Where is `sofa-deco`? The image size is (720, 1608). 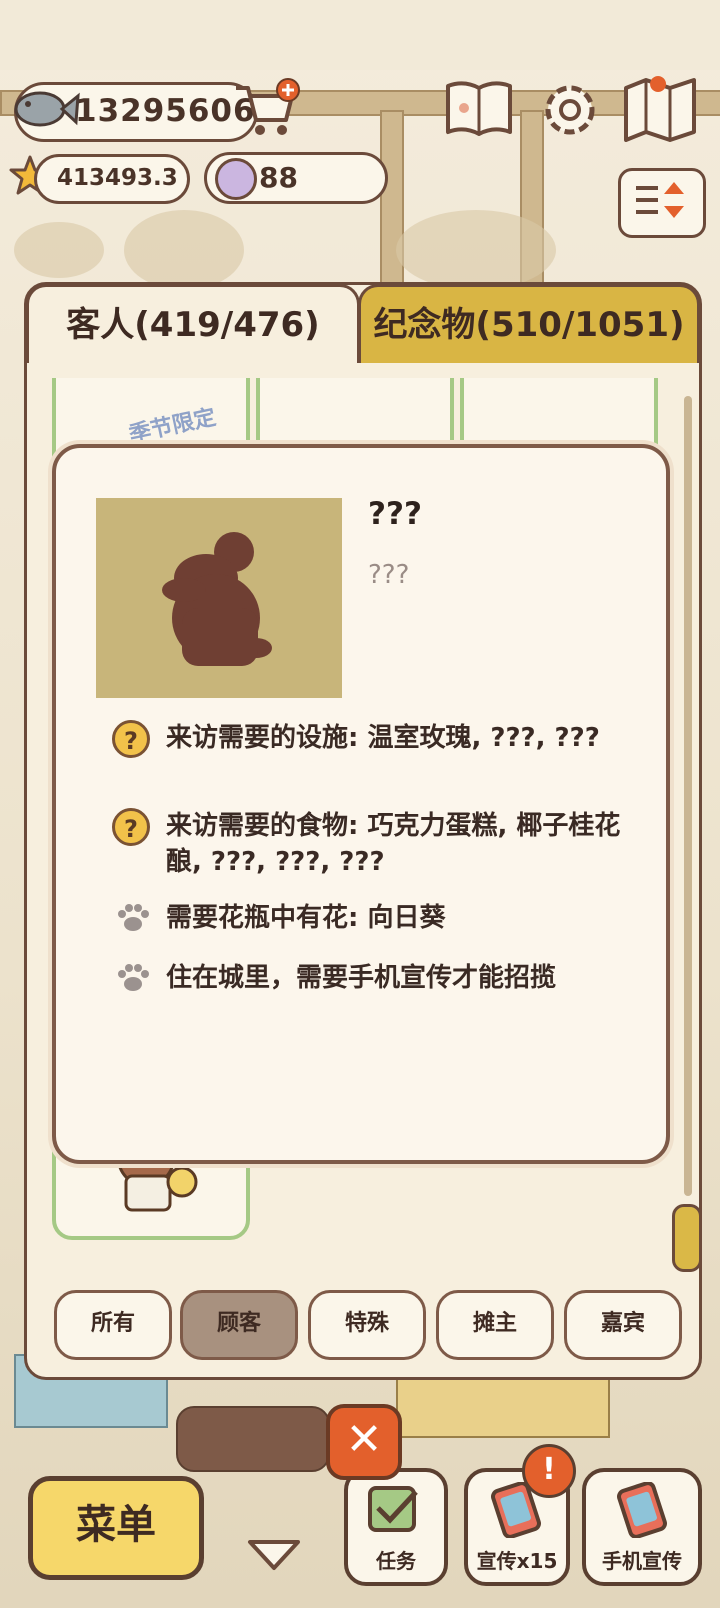 sofa-deco is located at coordinates (253, 1439).